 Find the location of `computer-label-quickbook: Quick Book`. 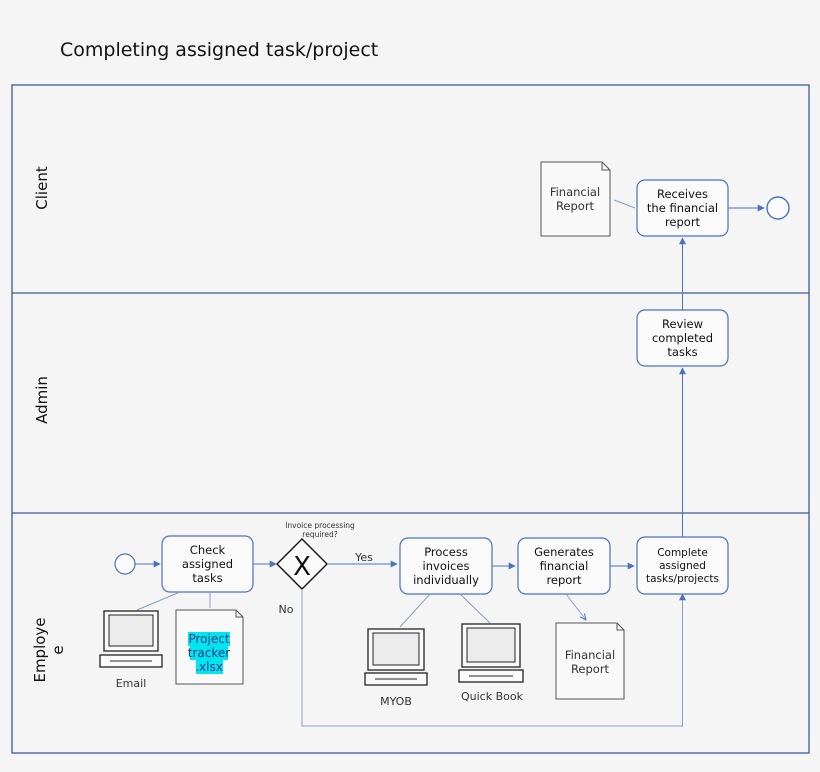

computer-label-quickbook: Quick Book is located at coordinates (492, 696).